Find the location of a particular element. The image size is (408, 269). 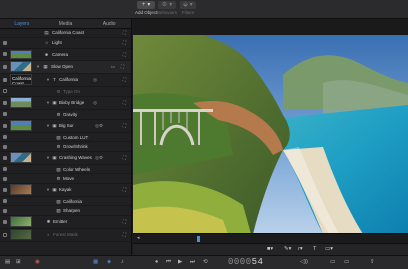

view-options-icon-2: ▭ is located at coordinates (346, 262).